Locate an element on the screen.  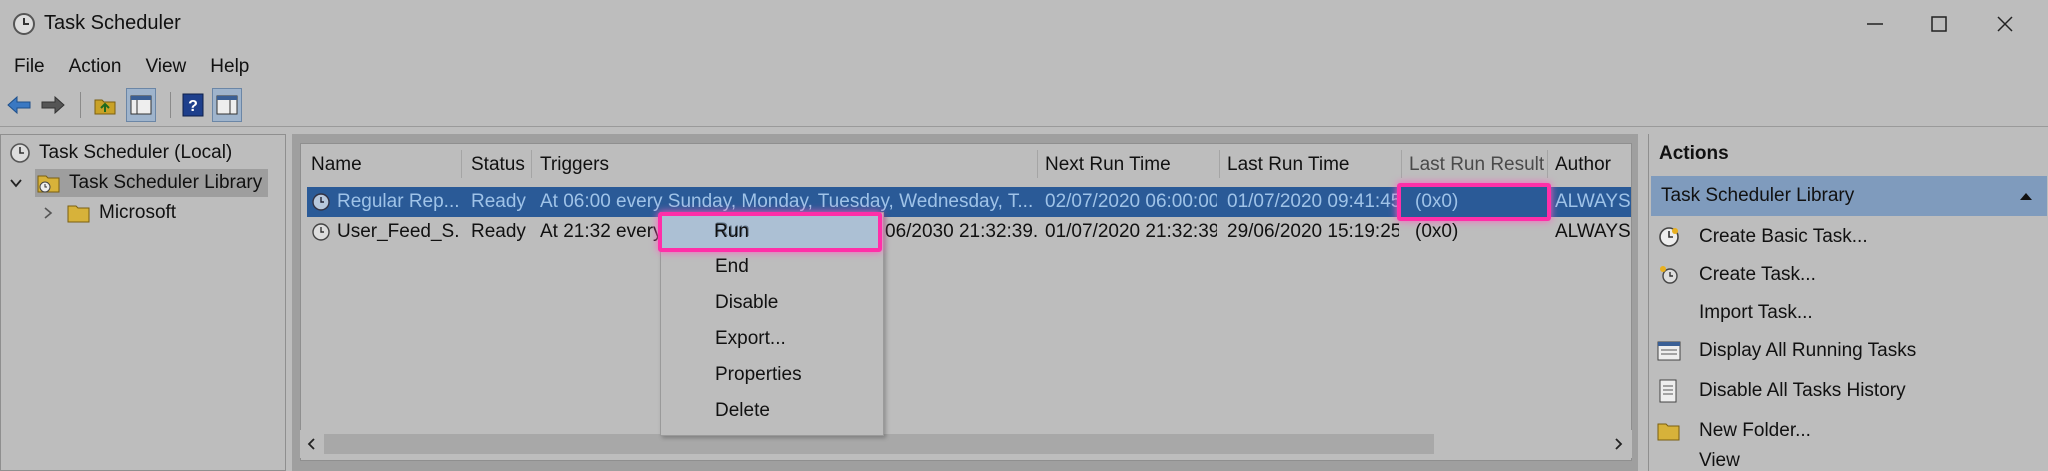
action-pane-icon is located at coordinates (227, 105).